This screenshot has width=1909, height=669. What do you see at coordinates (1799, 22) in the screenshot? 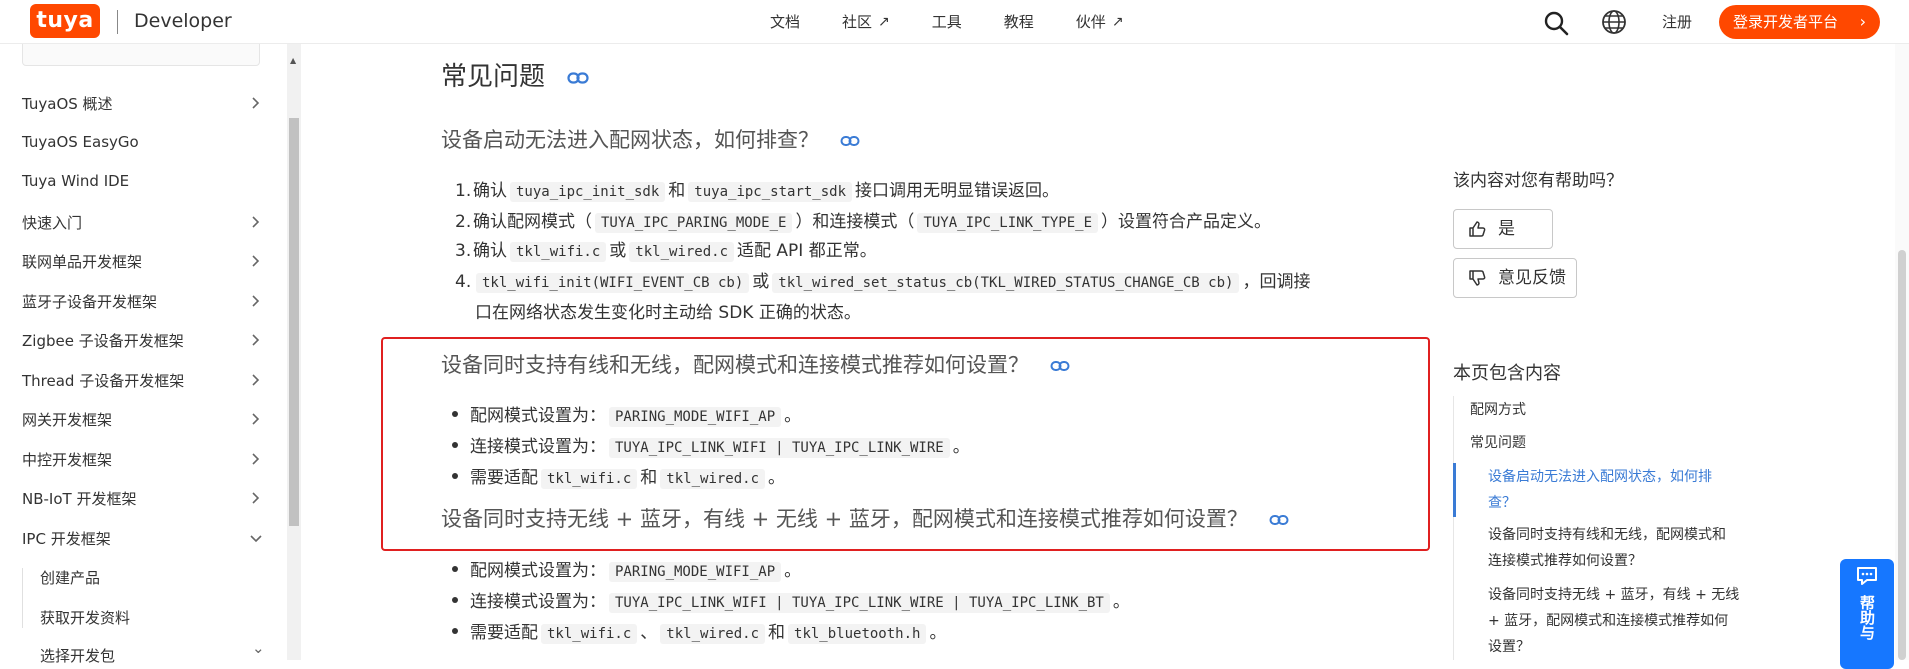
I see `login-button: 登录开发者平台 ›` at bounding box center [1799, 22].